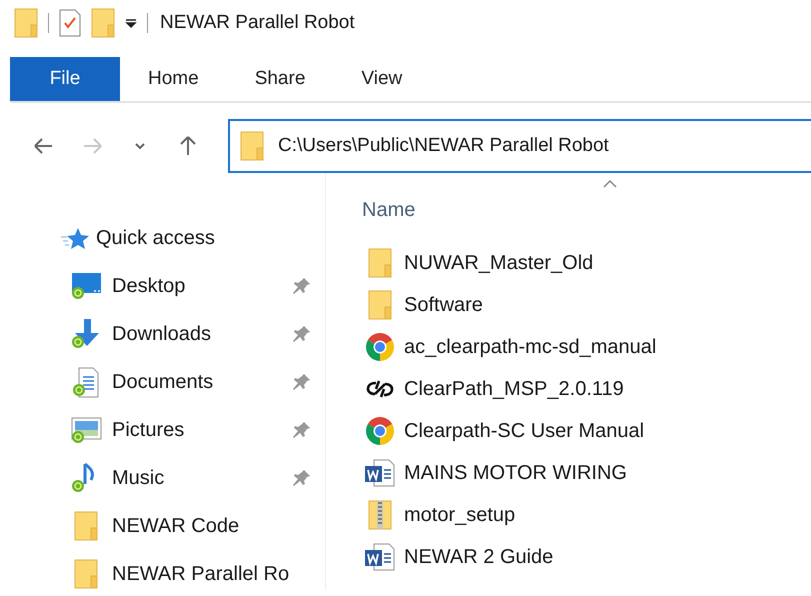 This screenshot has width=811, height=596. I want to click on quick-access-header: Quick access, so click(155, 238).